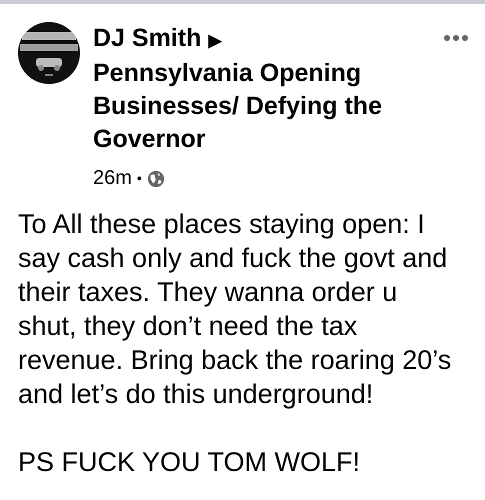 The image size is (485, 500). Describe the element at coordinates (155, 179) in the screenshot. I see `globe-icon` at that location.